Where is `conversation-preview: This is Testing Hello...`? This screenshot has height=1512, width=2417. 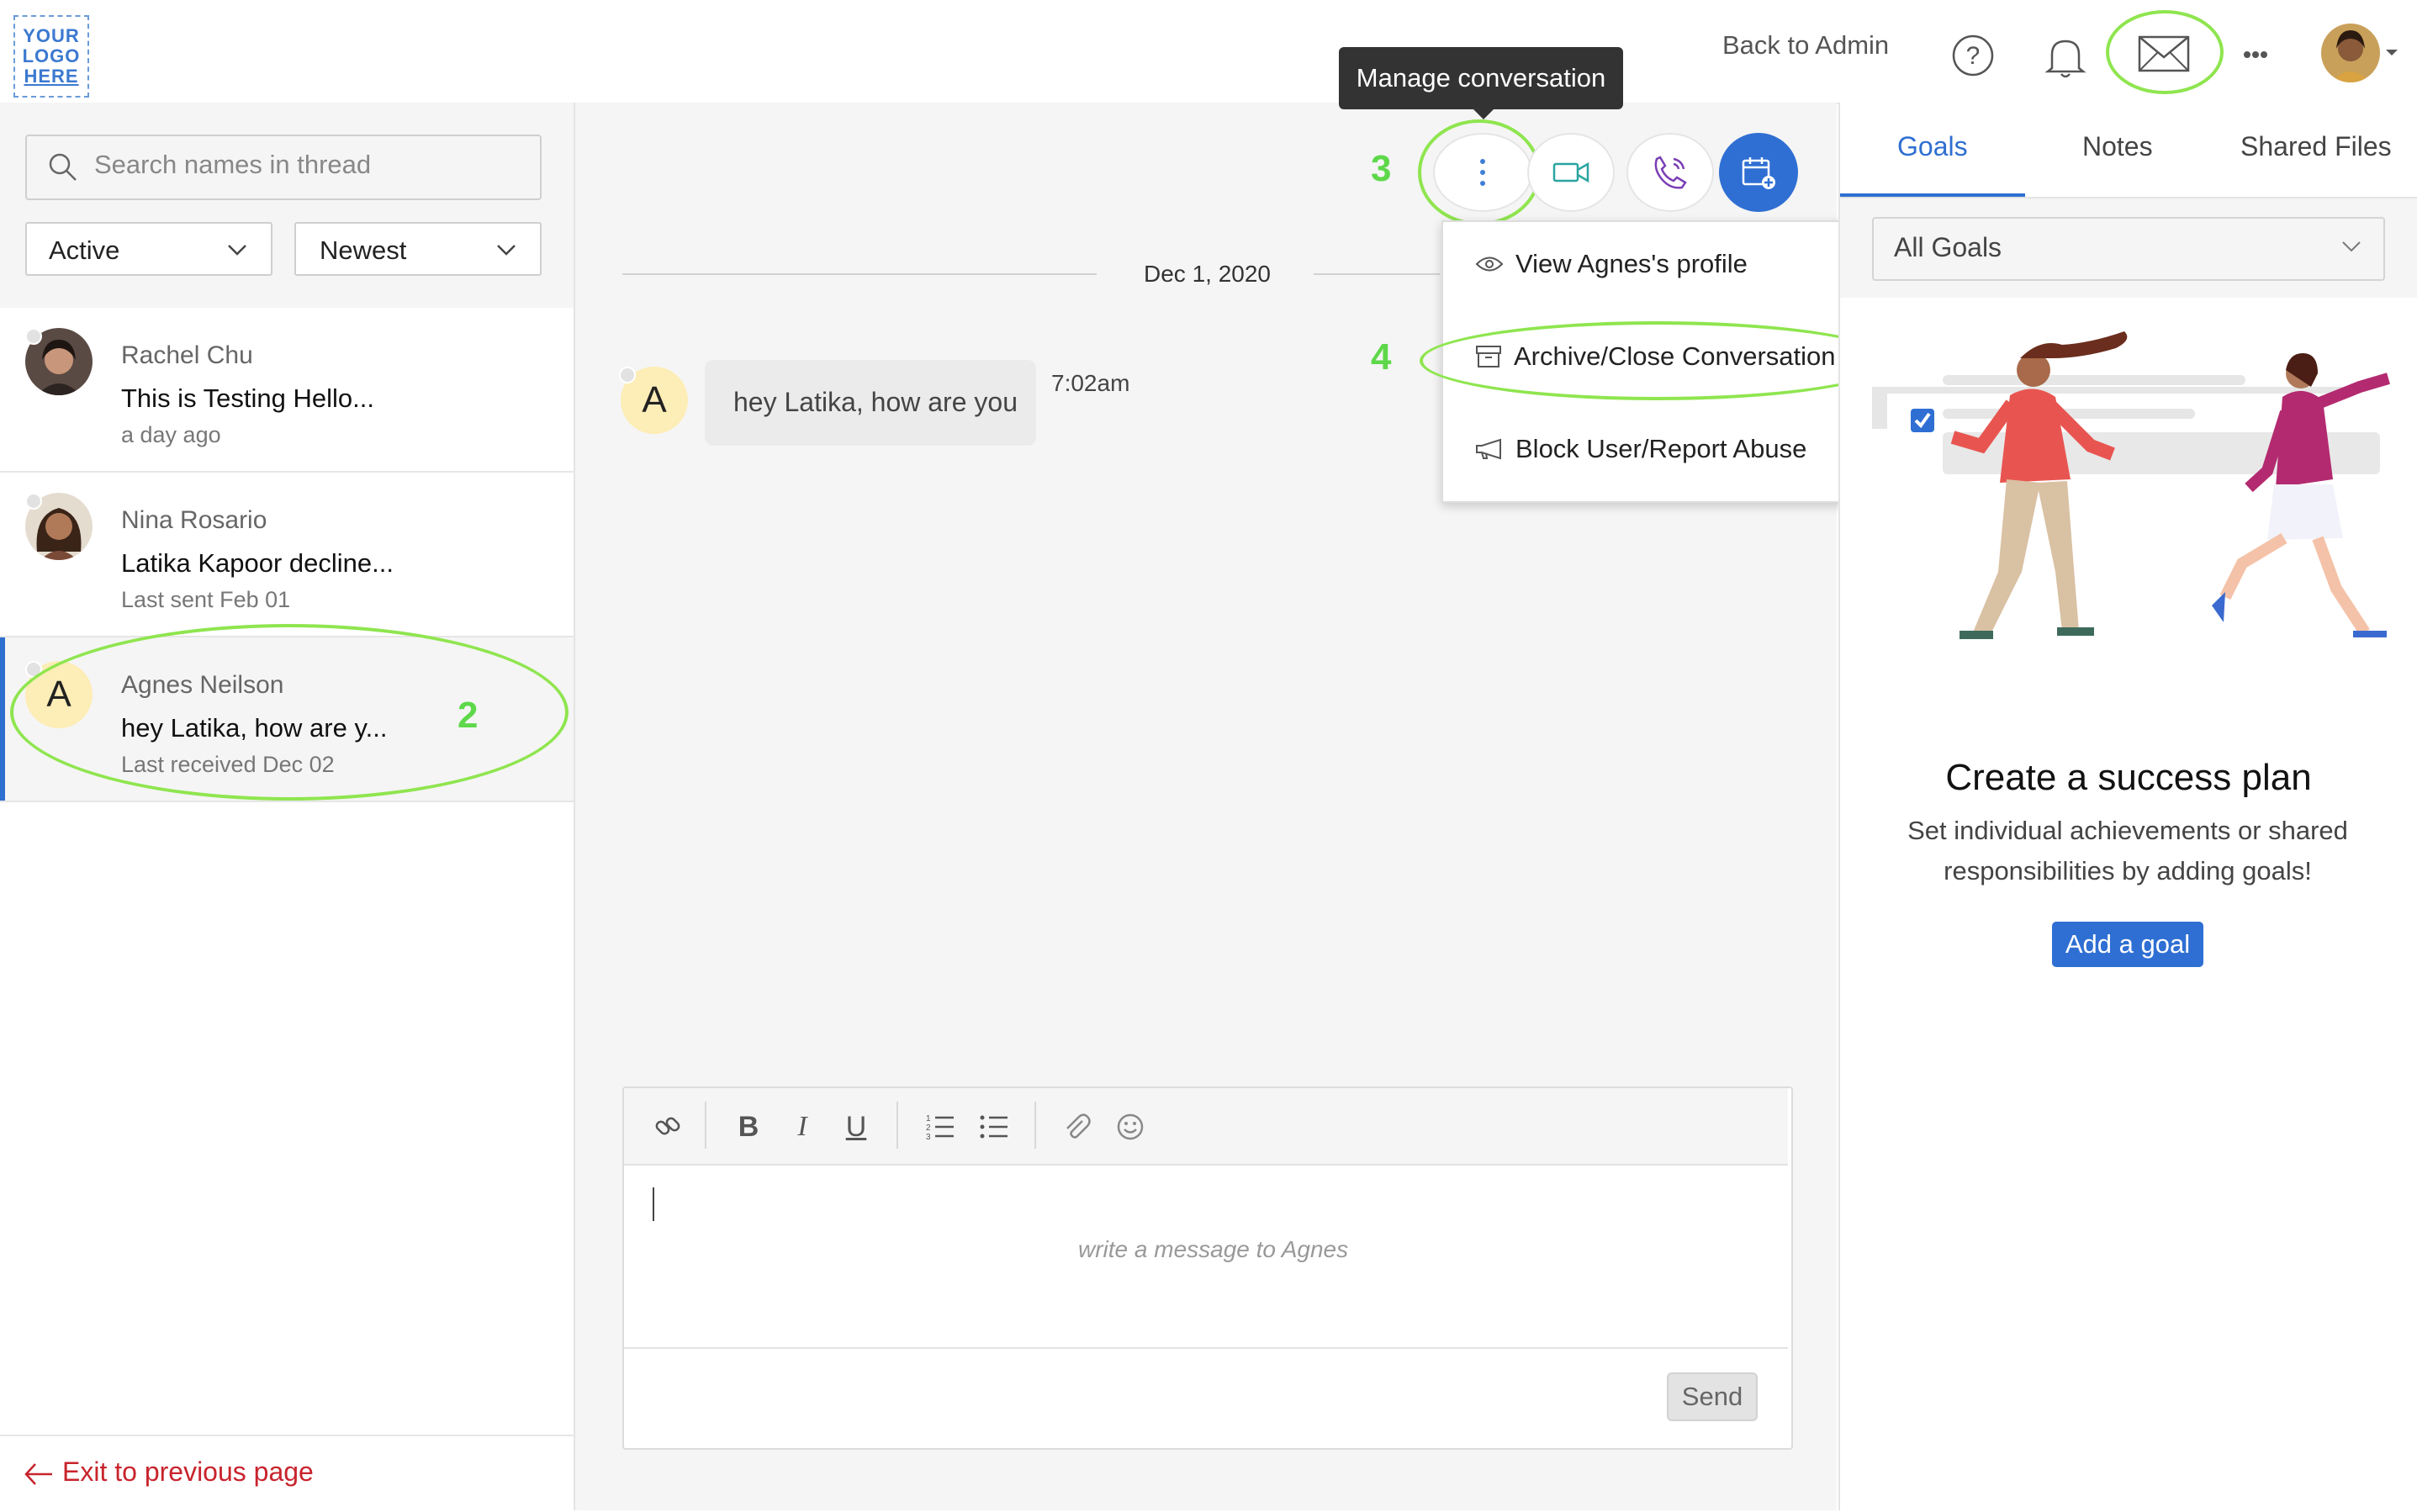 conversation-preview: This is Testing Hello... is located at coordinates (247, 398).